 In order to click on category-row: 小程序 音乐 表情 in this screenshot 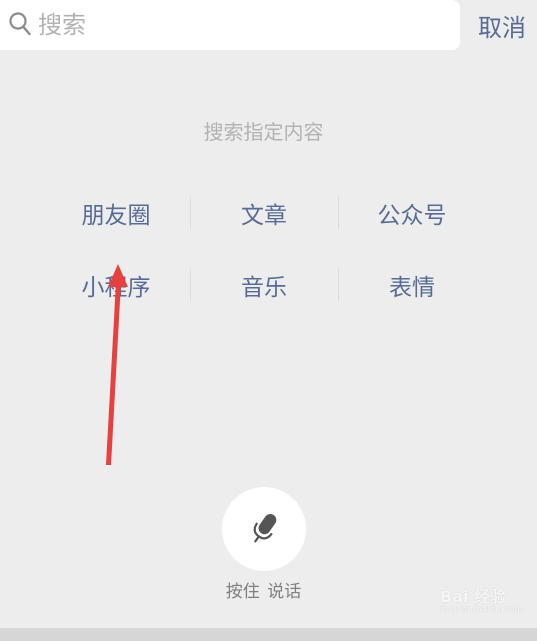, I will do `click(264, 285)`.